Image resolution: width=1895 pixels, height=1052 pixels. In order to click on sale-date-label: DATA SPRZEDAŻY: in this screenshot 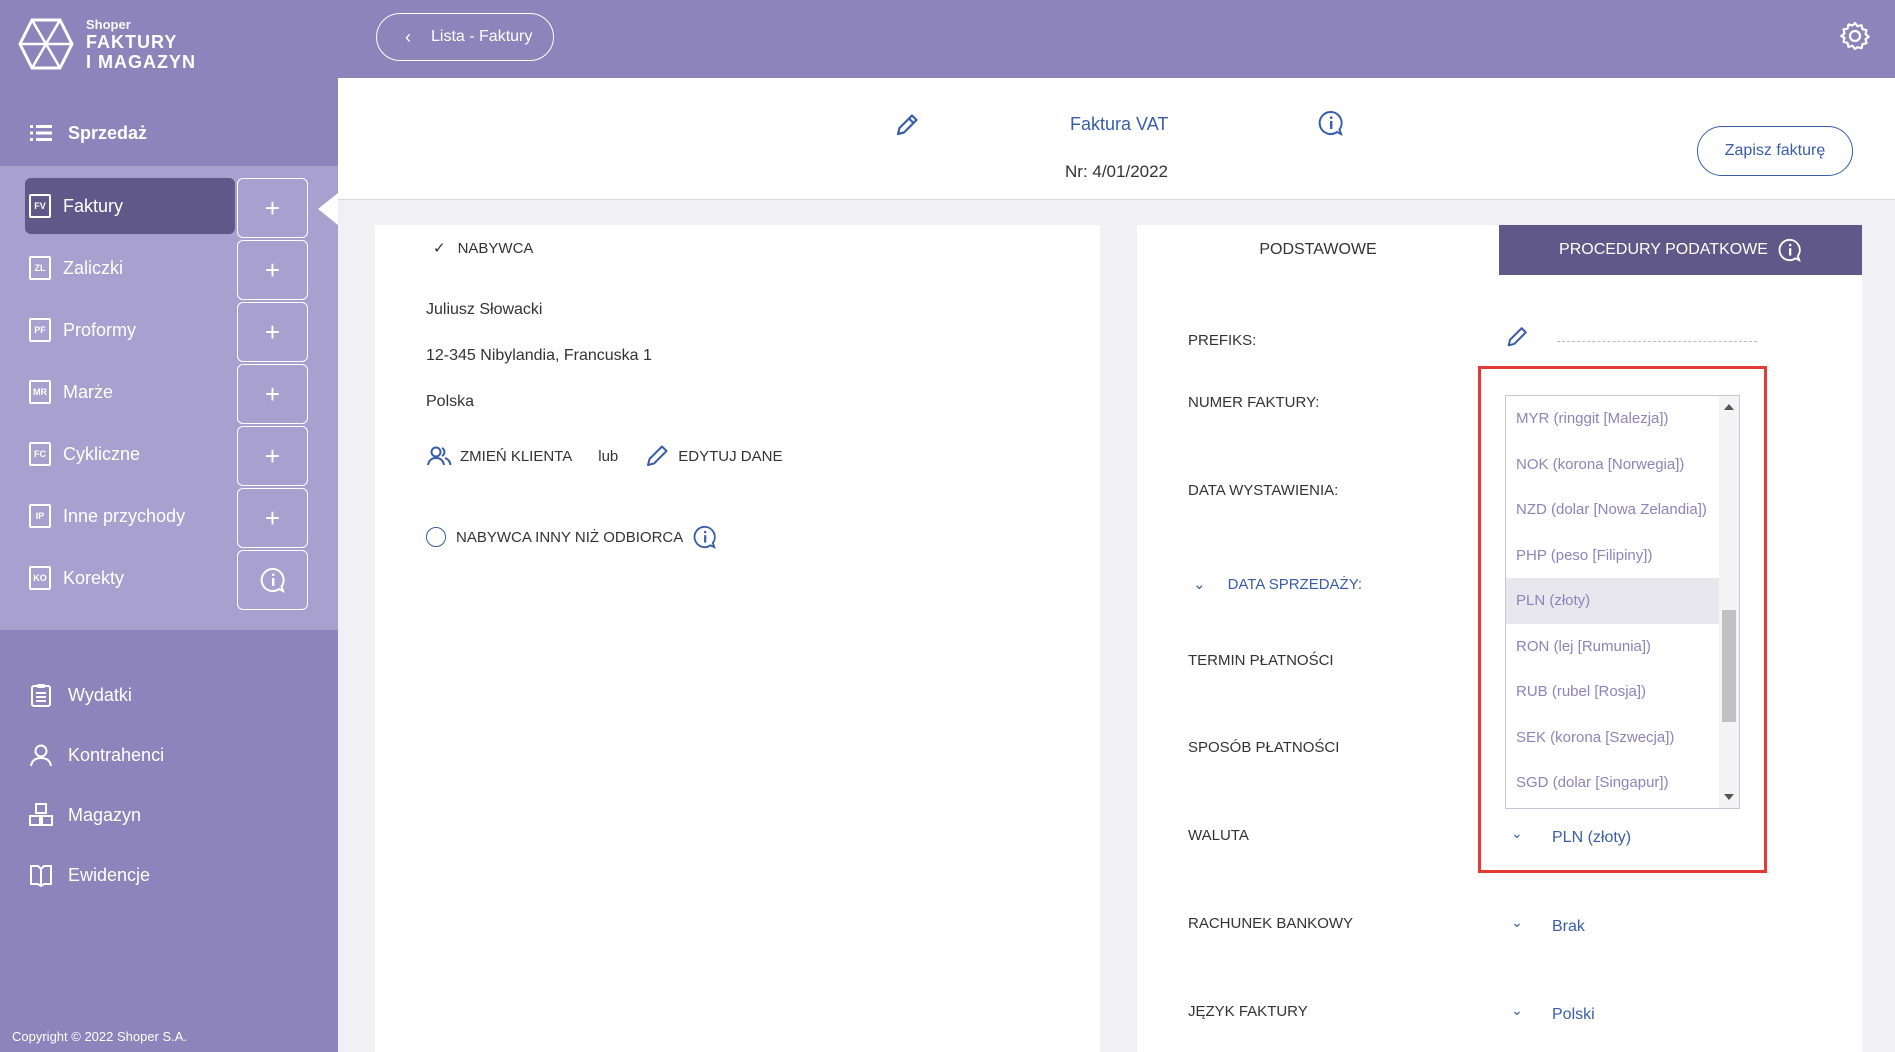, I will do `click(1295, 584)`.